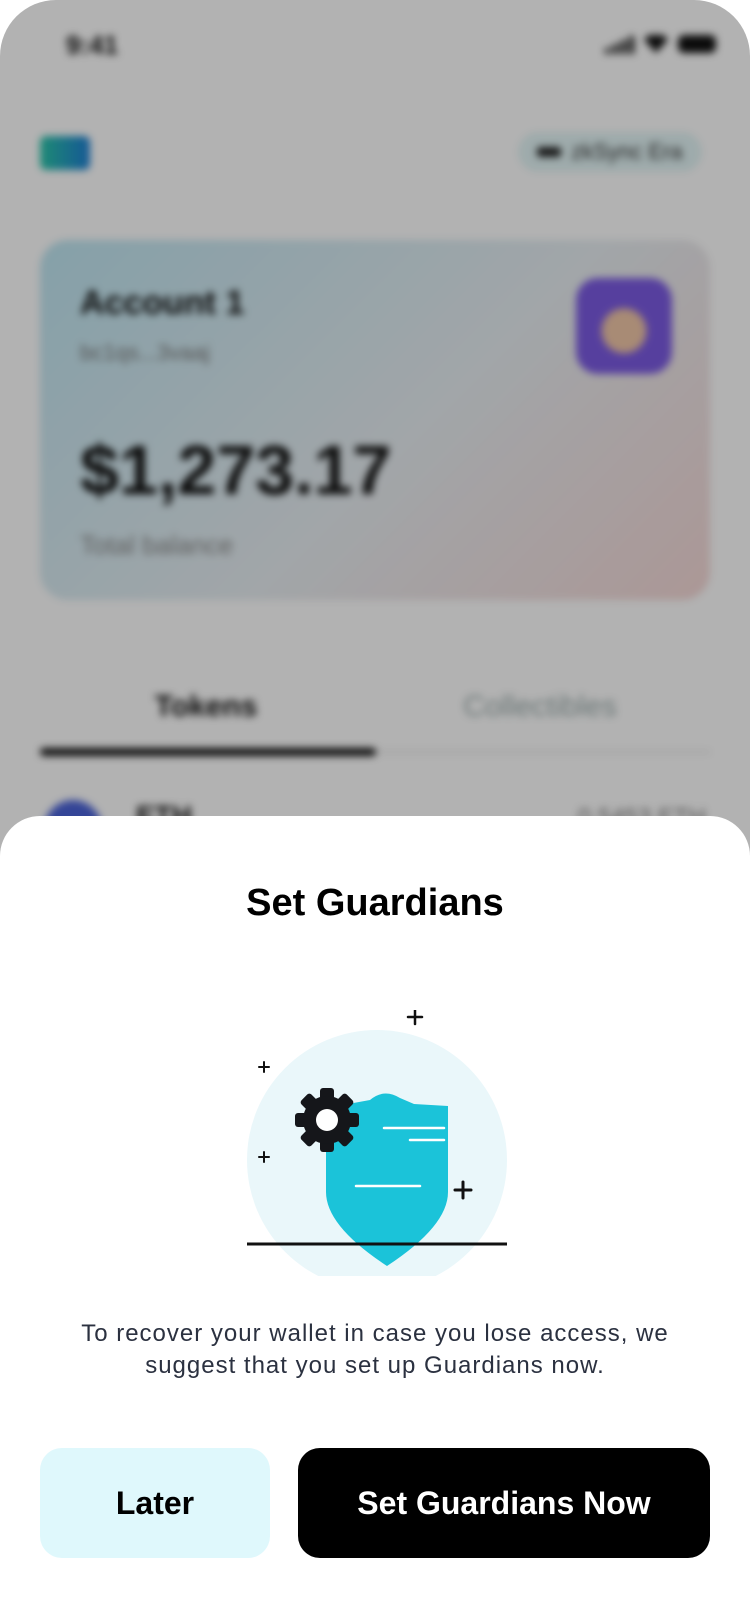 This screenshot has height=1624, width=750. I want to click on set-guardians-now-button: Set Guardians Now, so click(504, 1503).